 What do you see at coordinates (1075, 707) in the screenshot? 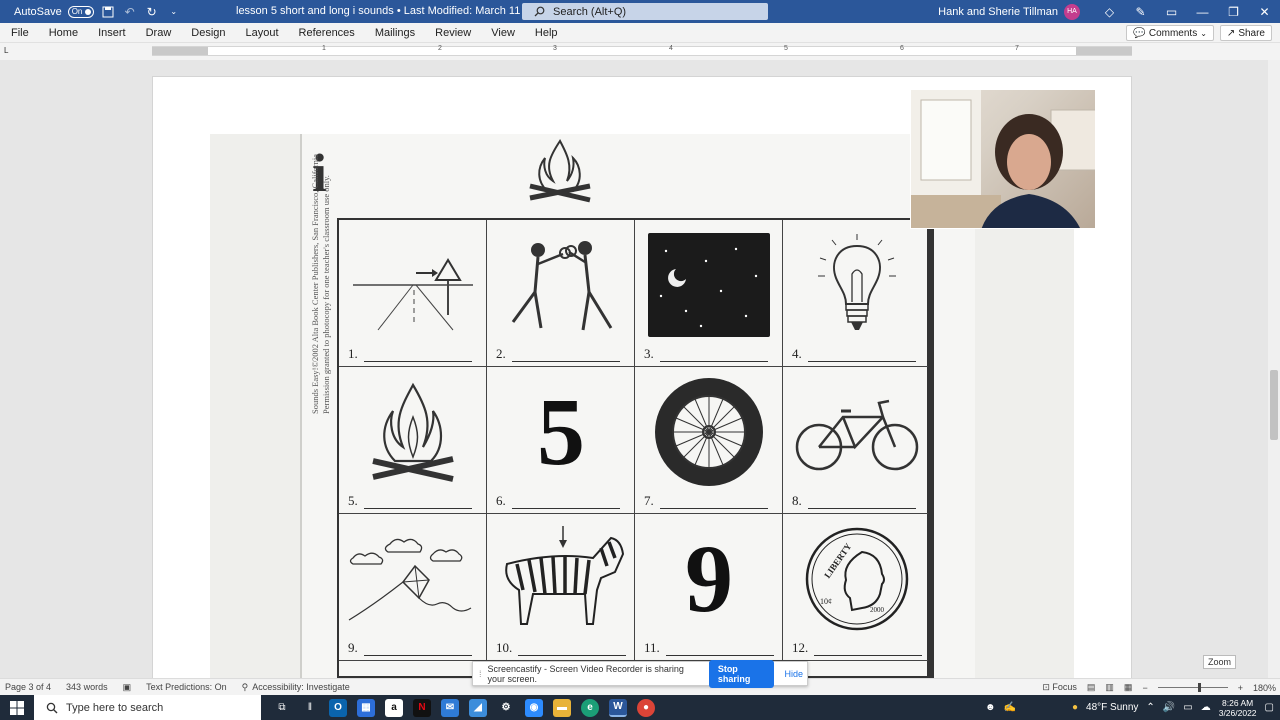
I see `weather-icon: ●` at bounding box center [1075, 707].